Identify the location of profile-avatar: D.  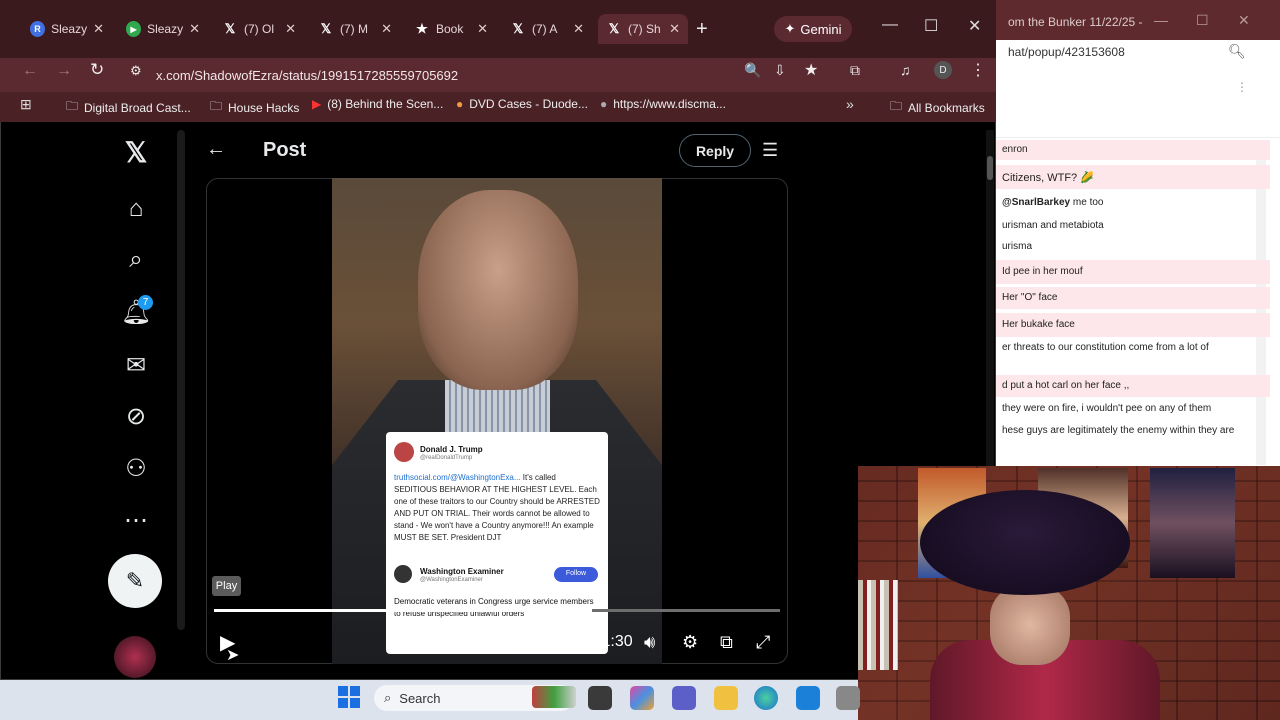
(943, 70).